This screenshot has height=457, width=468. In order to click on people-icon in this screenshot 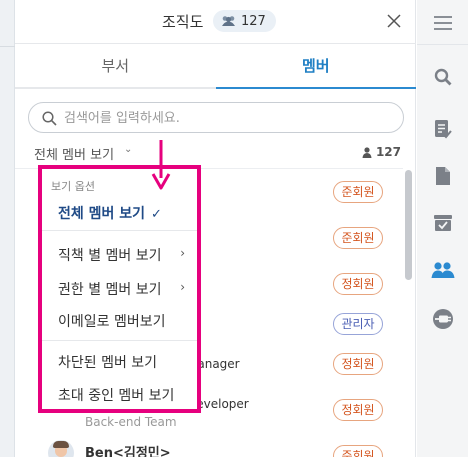, I will do `click(443, 270)`.